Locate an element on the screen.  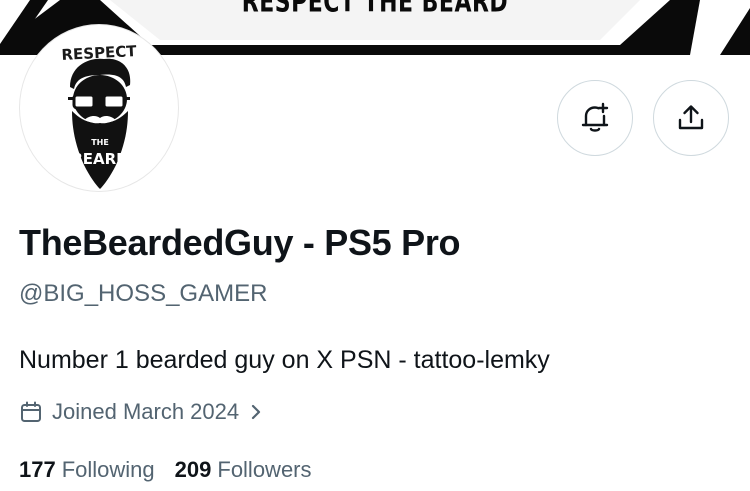
joined-text: Joined March 2024 is located at coordinates (146, 411).